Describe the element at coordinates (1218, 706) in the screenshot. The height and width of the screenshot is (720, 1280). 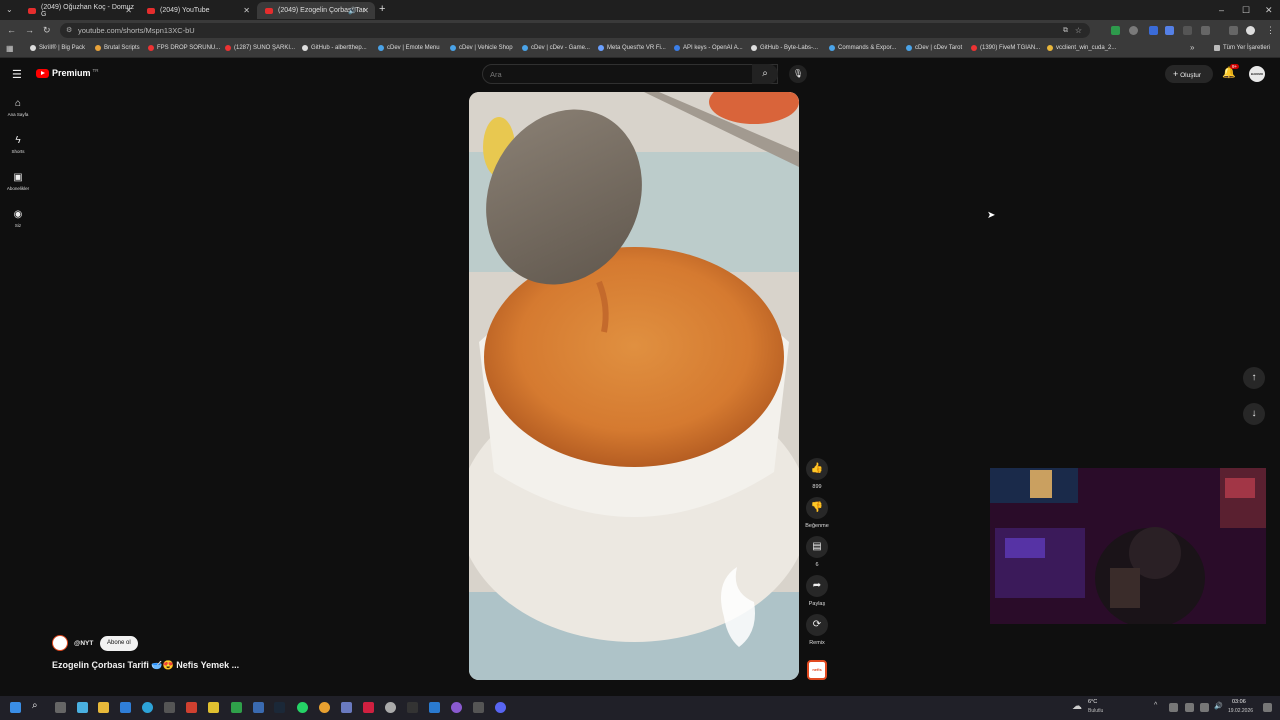
I see `volume-icon: 🔊` at that location.